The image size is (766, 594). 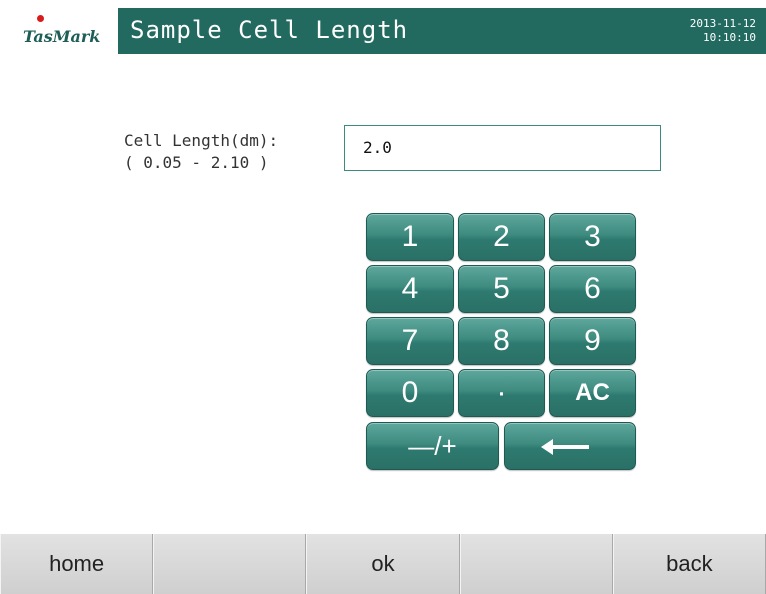 What do you see at coordinates (410, 341) in the screenshot?
I see `key-7-button: 7` at bounding box center [410, 341].